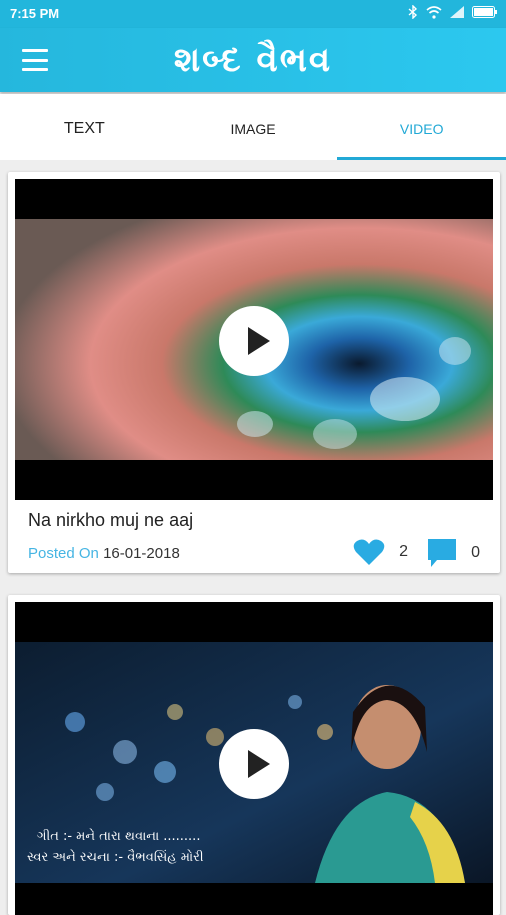 The image size is (506, 915). What do you see at coordinates (434, 12) in the screenshot?
I see `wifi-icon` at bounding box center [434, 12].